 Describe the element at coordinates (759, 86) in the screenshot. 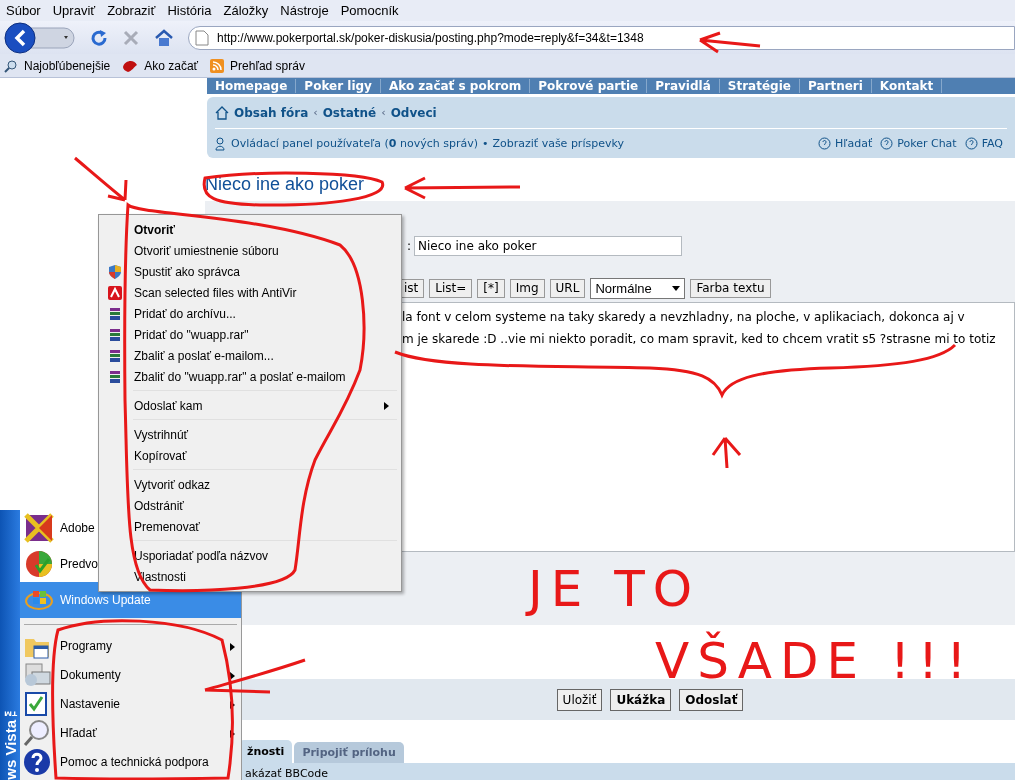

I see `site-nav-link: Stratégie` at that location.